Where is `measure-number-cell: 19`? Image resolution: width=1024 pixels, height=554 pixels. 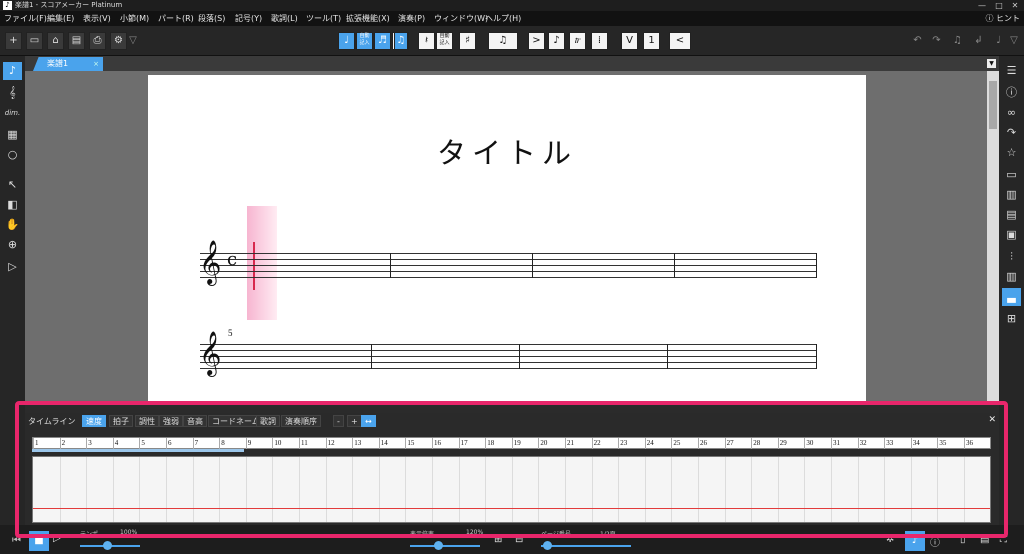
measure-number-cell: 19 is located at coordinates (516, 443).